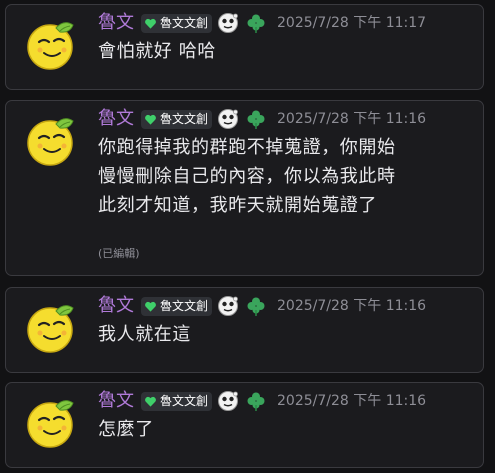  What do you see at coordinates (285, 51) in the screenshot?
I see `message-content: 會怕就好 哈哈` at bounding box center [285, 51].